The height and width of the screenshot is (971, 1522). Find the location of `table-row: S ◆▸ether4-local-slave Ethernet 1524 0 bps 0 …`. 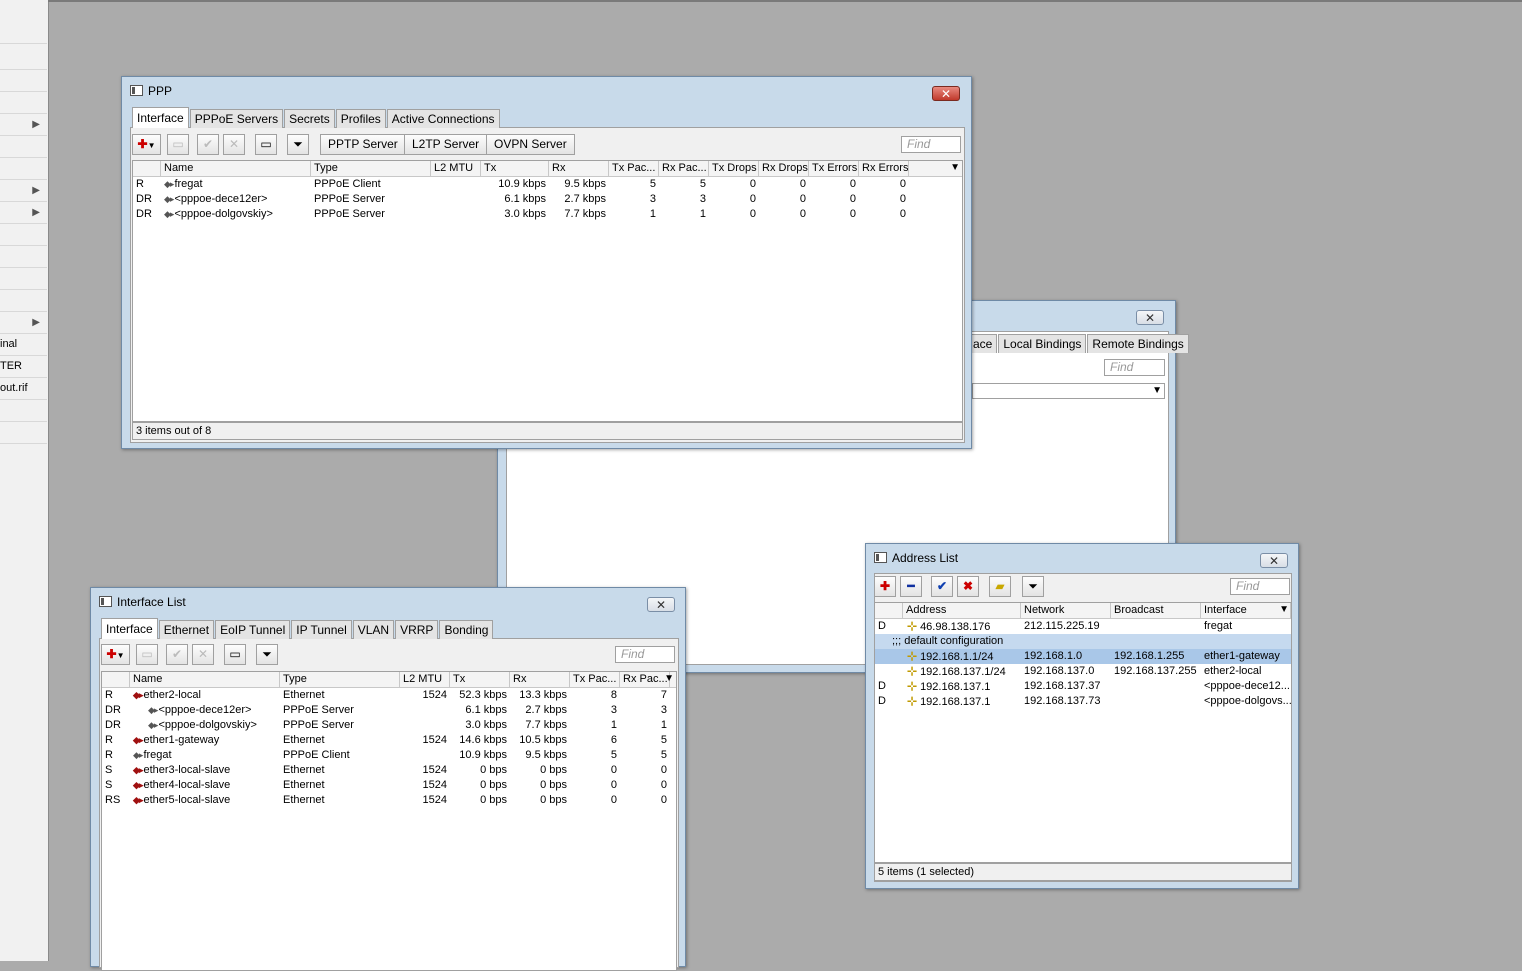

table-row: S ◆▸ether4-local-slave Ethernet 1524 0 bps 0 … is located at coordinates (389, 785).